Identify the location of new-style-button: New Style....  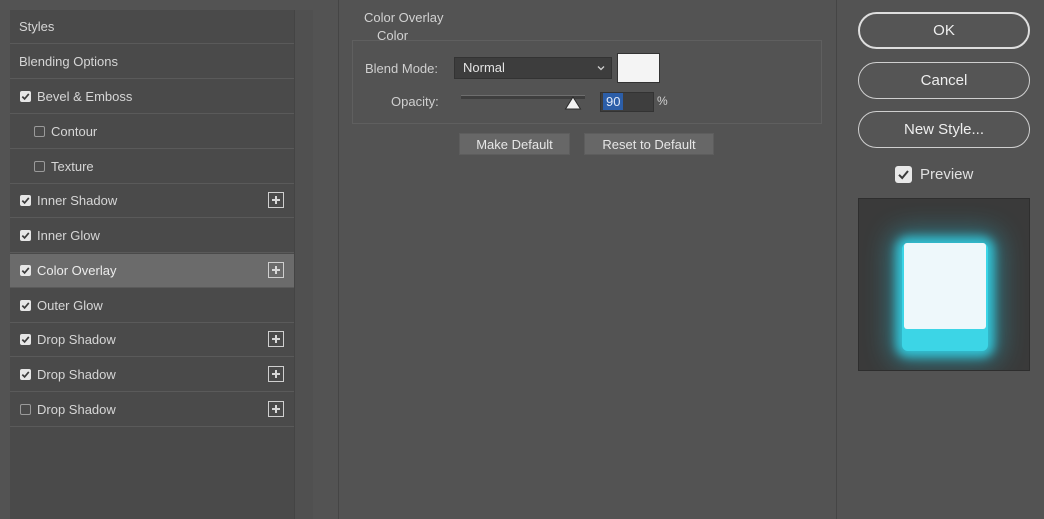
(944, 129).